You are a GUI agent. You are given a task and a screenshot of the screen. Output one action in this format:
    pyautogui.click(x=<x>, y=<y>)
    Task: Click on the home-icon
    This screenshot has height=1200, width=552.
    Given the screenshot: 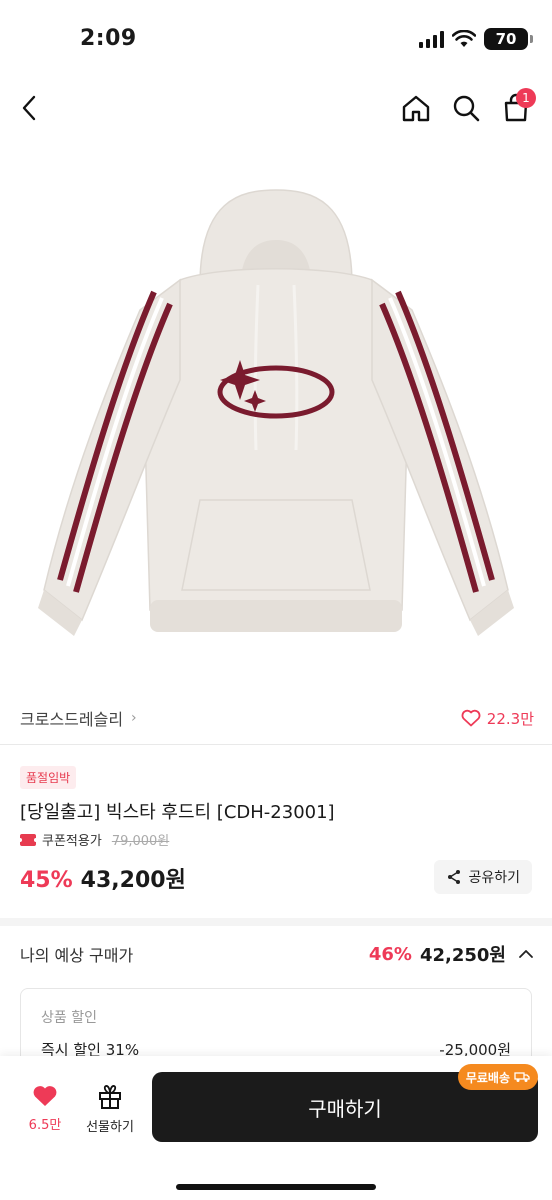 What is the action you would take?
    pyautogui.click(x=416, y=108)
    